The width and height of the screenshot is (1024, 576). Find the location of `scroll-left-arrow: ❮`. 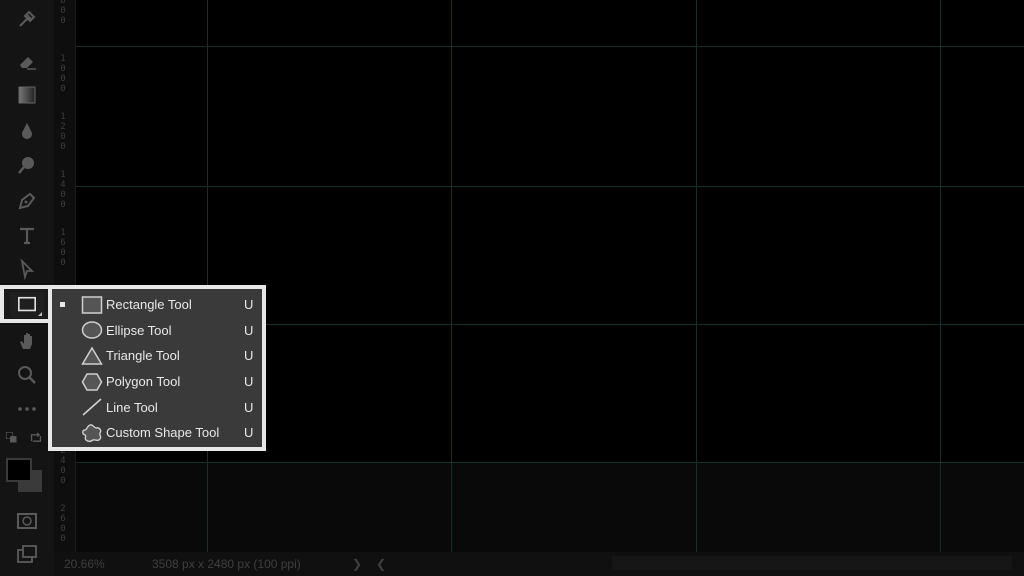

scroll-left-arrow: ❮ is located at coordinates (381, 564).